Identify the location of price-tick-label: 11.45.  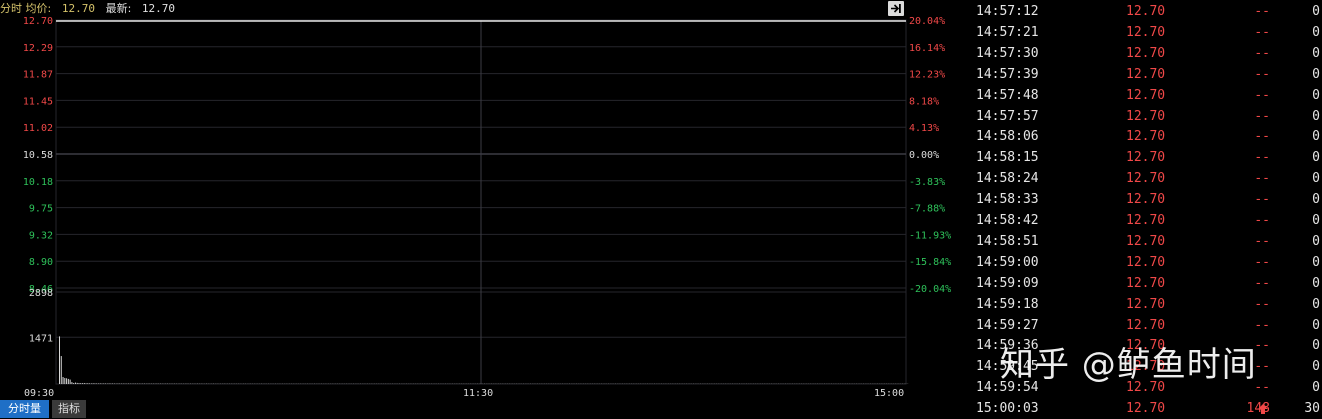
(38, 101).